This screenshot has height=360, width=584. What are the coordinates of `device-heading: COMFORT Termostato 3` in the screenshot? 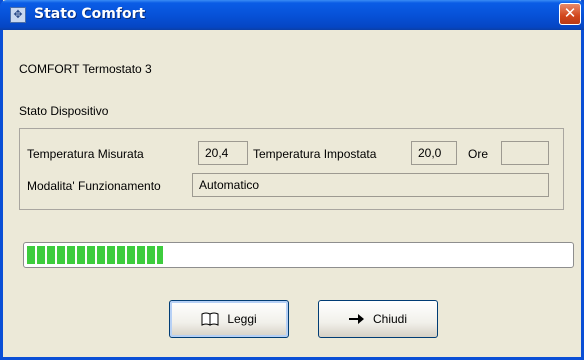 It's located at (85, 69).